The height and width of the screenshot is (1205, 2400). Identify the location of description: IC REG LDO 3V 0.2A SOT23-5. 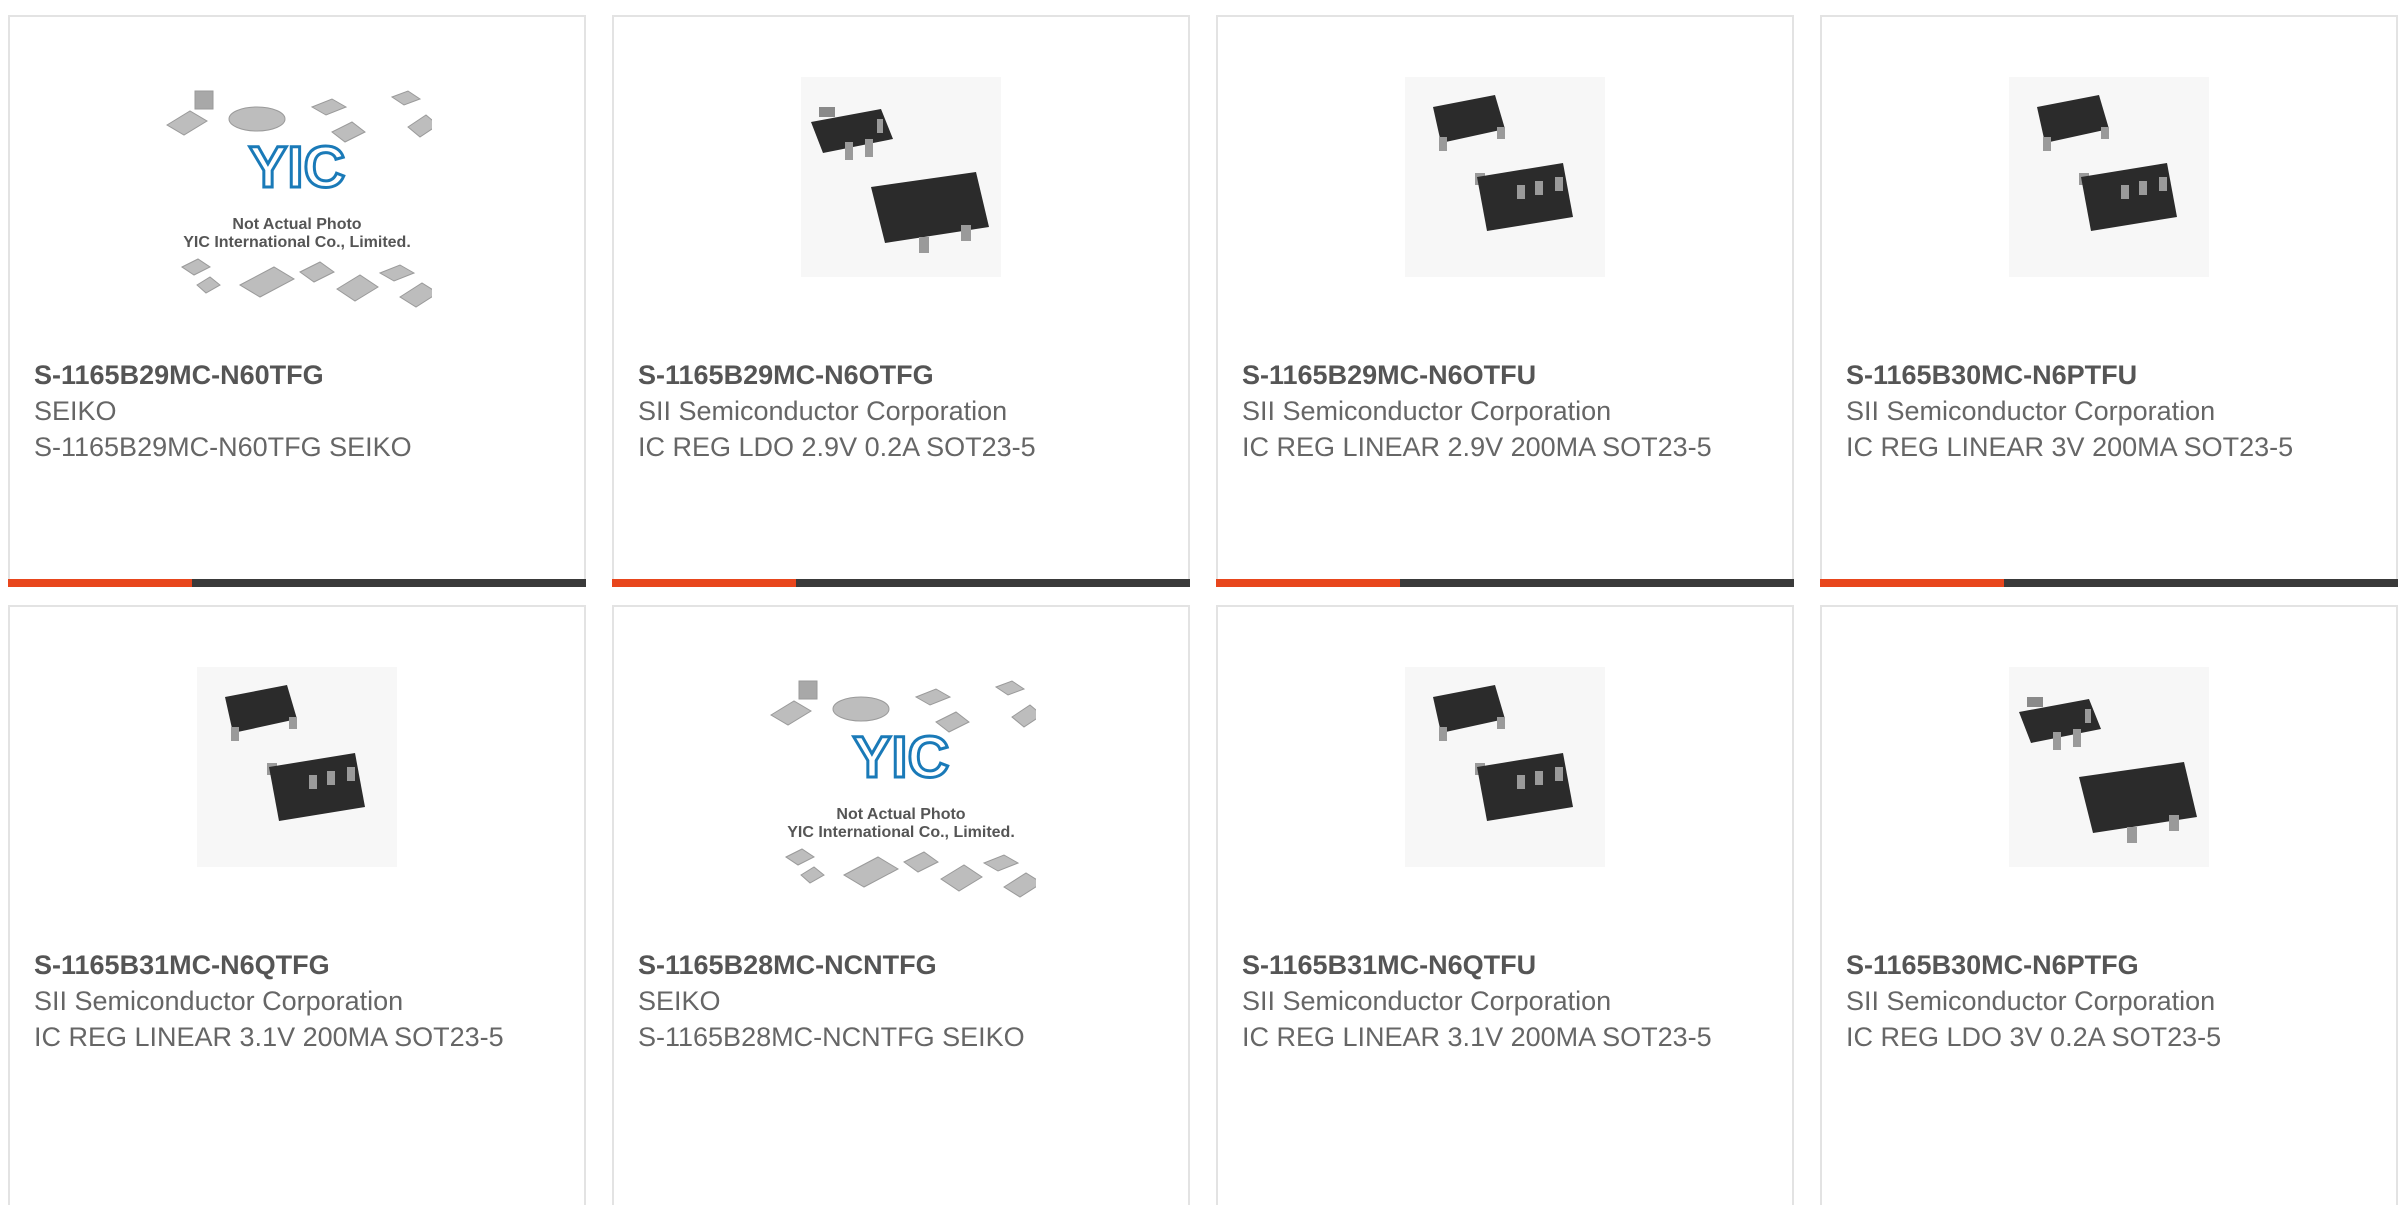
(2034, 1037).